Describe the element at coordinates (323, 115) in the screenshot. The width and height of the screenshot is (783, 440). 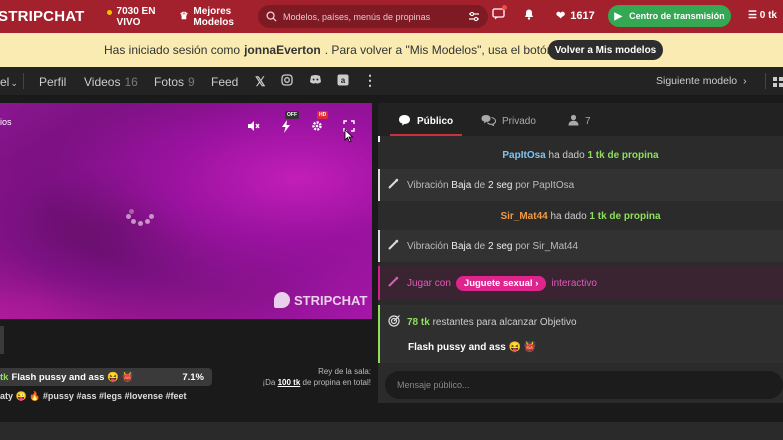
I see `hd-badge: HD` at that location.